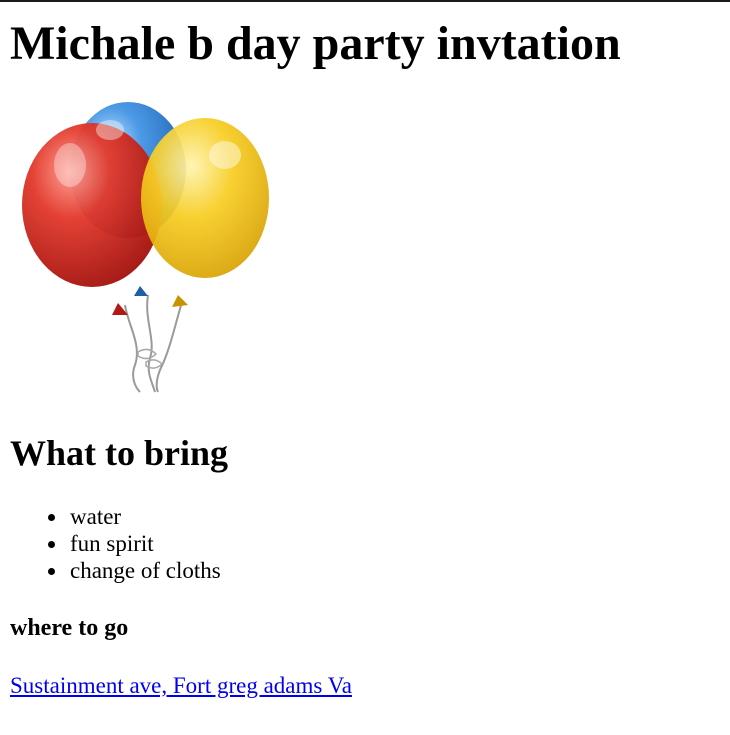 Image resolution: width=730 pixels, height=735 pixels. What do you see at coordinates (205, 198) in the screenshot?
I see `yellow-balloon` at bounding box center [205, 198].